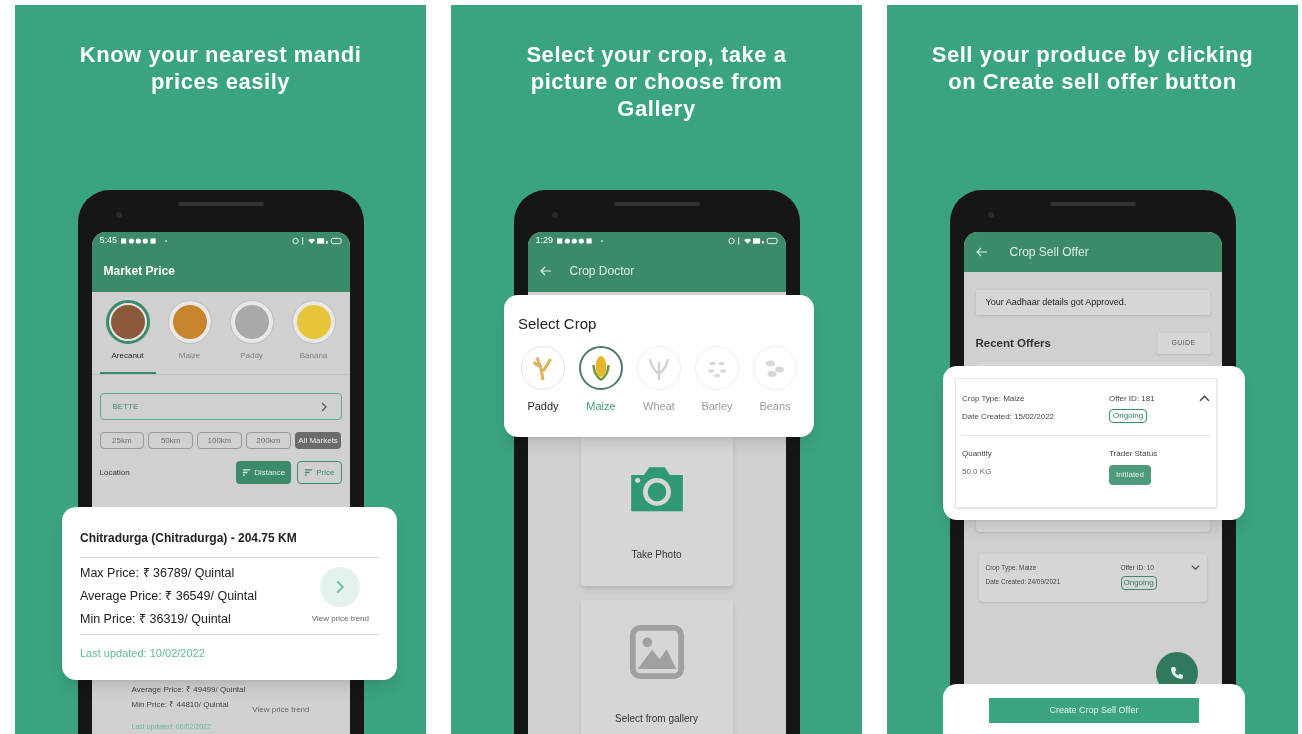  What do you see at coordinates (139, 271) in the screenshot?
I see `screen-title: Market Price` at bounding box center [139, 271].